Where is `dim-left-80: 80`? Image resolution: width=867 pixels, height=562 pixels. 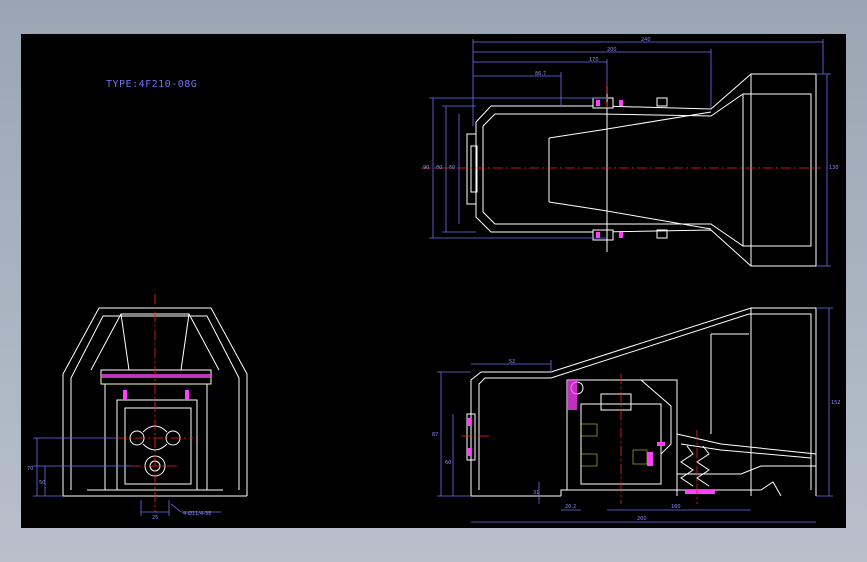
dim-left-80: 80 is located at coordinates (439, 168).